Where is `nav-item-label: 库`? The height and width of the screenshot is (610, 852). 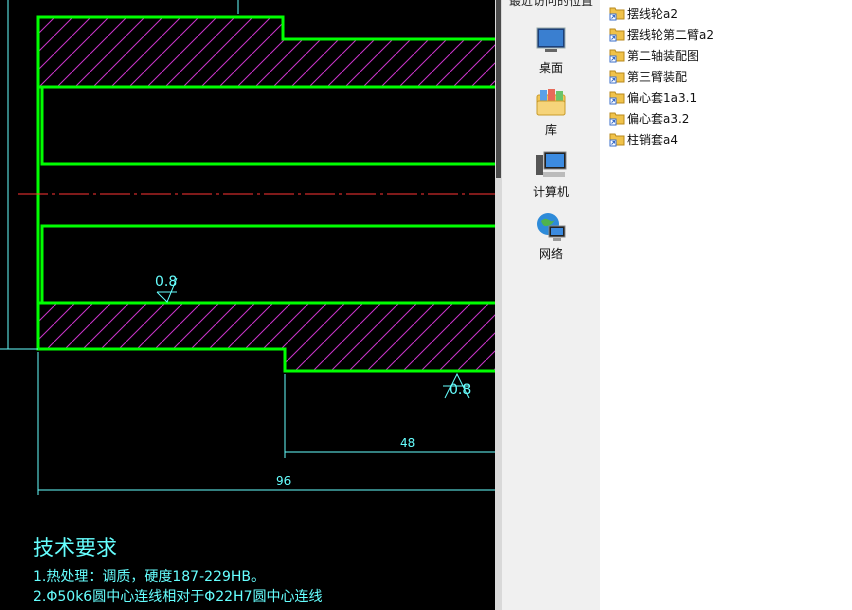 nav-item-label: 库 is located at coordinates (550, 130).